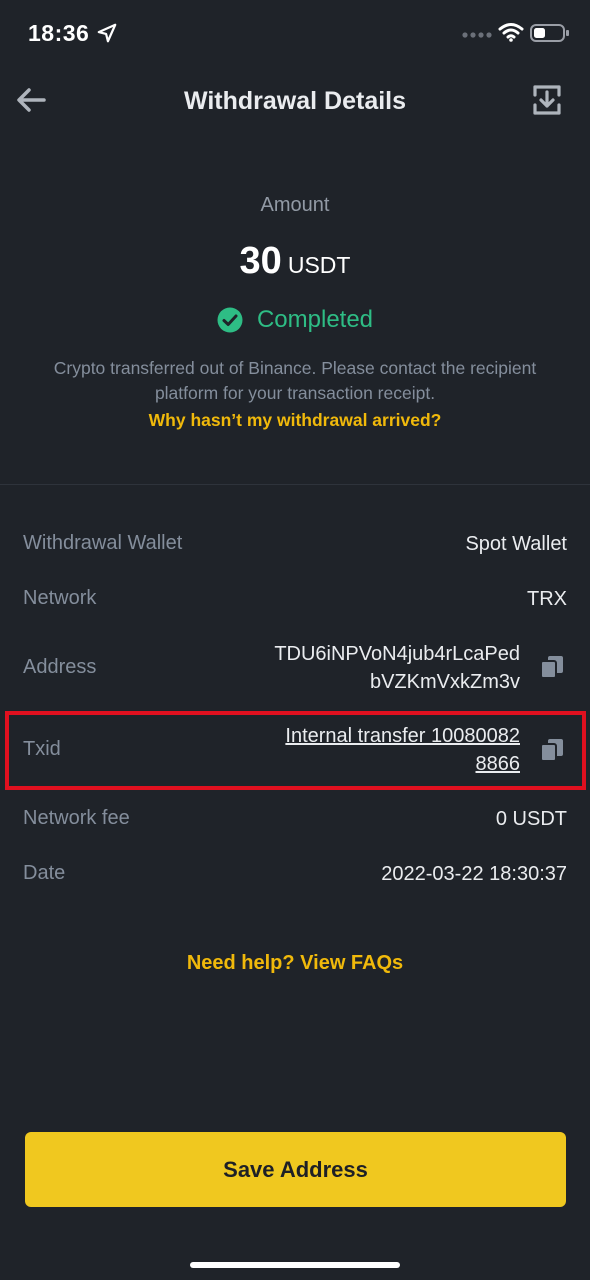 Image resolution: width=590 pixels, height=1280 pixels. What do you see at coordinates (370, 668) in the screenshot?
I see `address-value: TDU6iNPVoN4jub4rLcaPed bVZKmVxkZm3v` at bounding box center [370, 668].